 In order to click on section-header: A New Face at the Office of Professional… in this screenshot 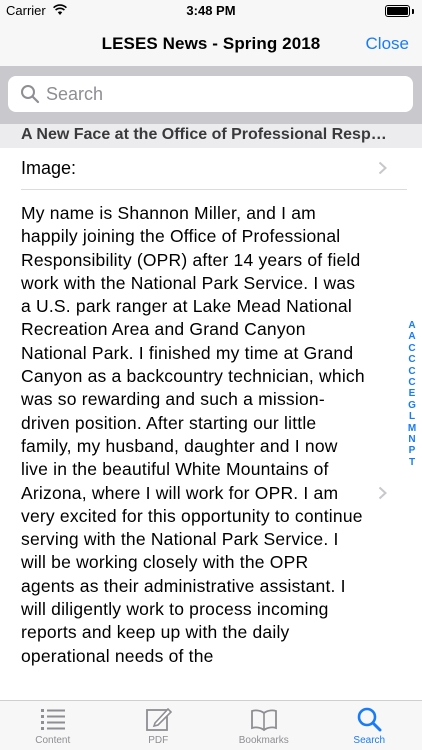, I will do `click(211, 136)`.